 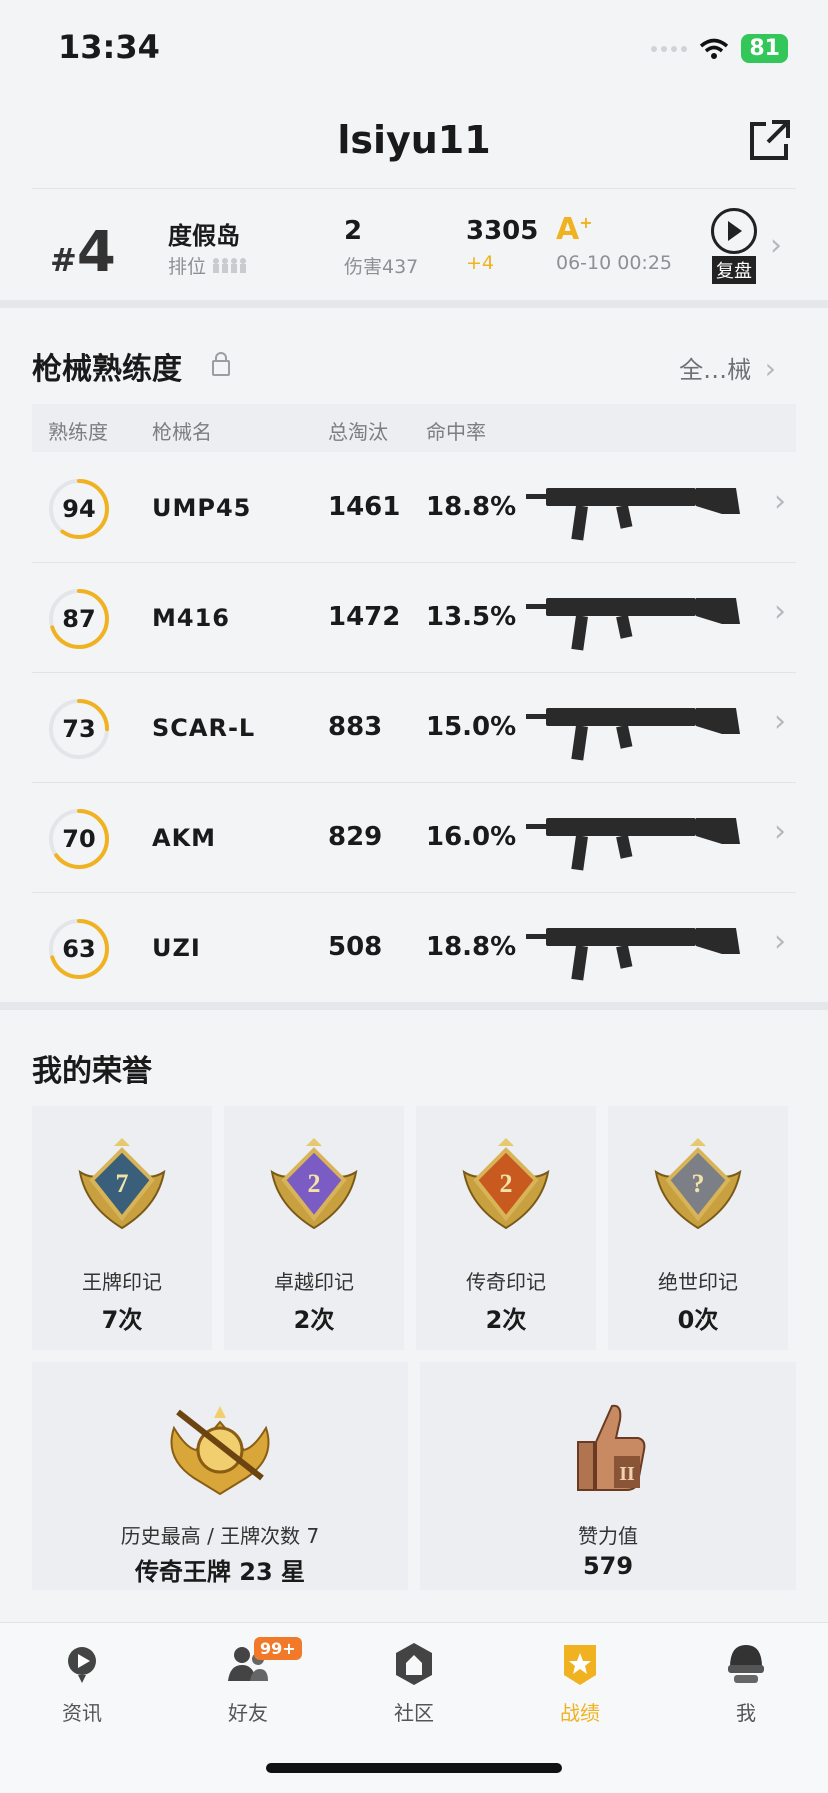 I want to click on weapon-row: 73 SCAR-L 883 15.0% ›, so click(x=414, y=727).